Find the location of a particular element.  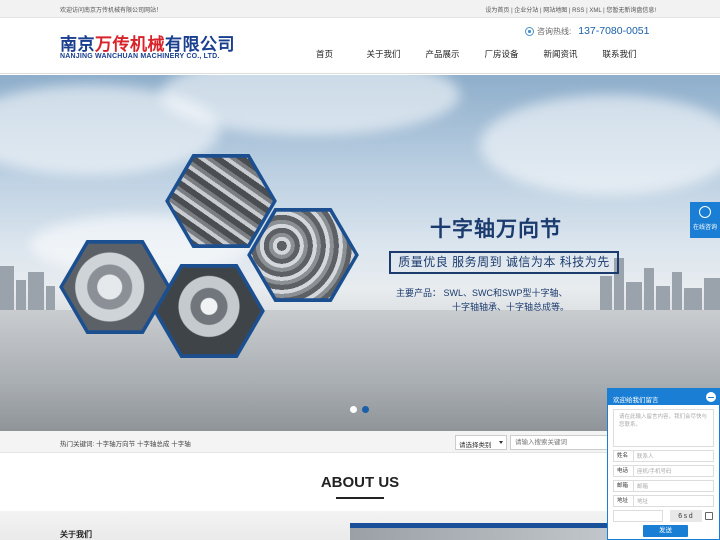

search-input is located at coordinates (560, 442).